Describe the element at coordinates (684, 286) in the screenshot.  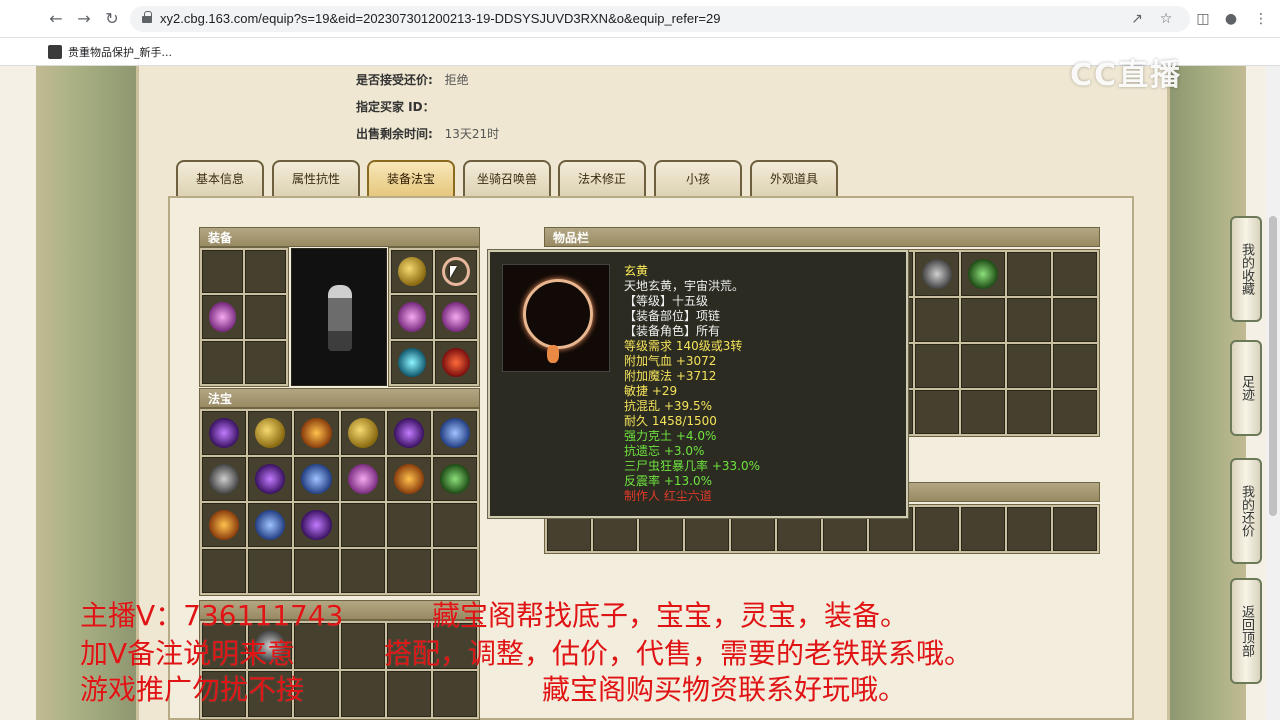
I see `item-desc: 天地玄黄，宇宙洪荒。` at that location.